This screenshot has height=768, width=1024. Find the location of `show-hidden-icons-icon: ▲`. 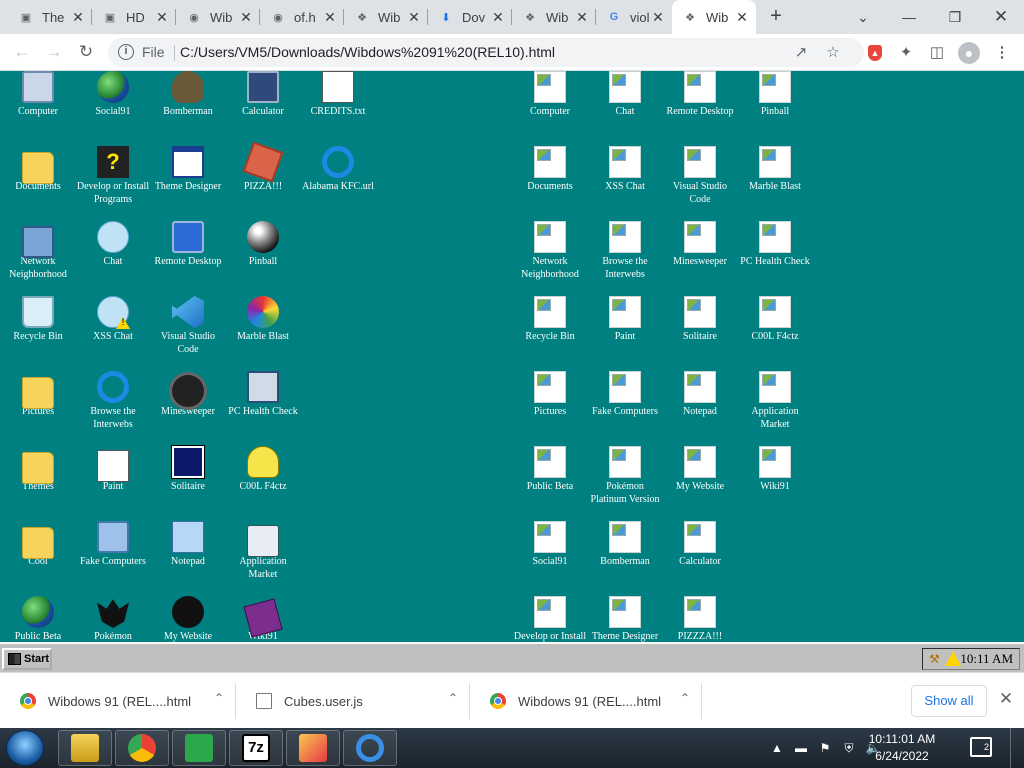

show-hidden-icons-icon: ▲ is located at coordinates (777, 748).